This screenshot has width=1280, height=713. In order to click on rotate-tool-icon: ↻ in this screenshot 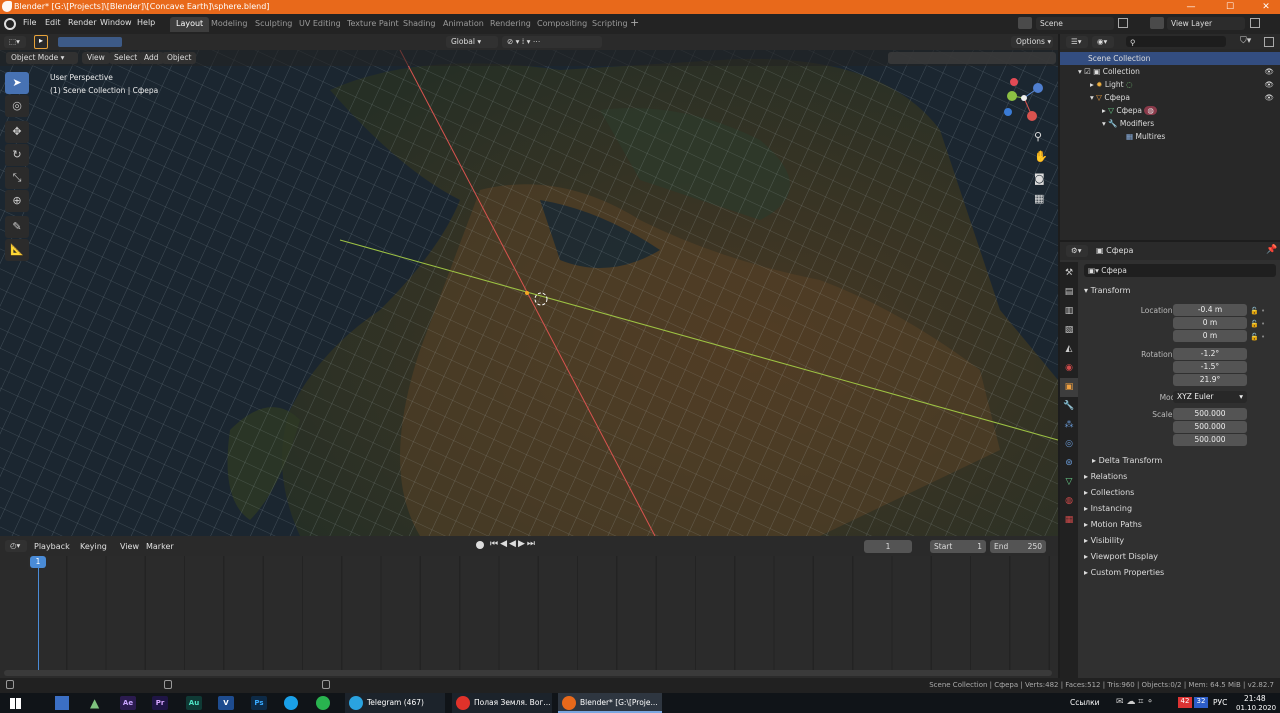, I will do `click(17, 155)`.